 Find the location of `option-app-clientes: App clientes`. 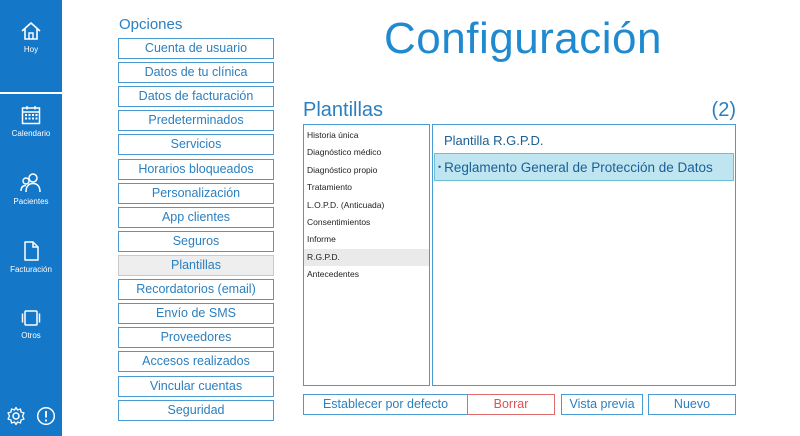

option-app-clientes: App clientes is located at coordinates (196, 217).